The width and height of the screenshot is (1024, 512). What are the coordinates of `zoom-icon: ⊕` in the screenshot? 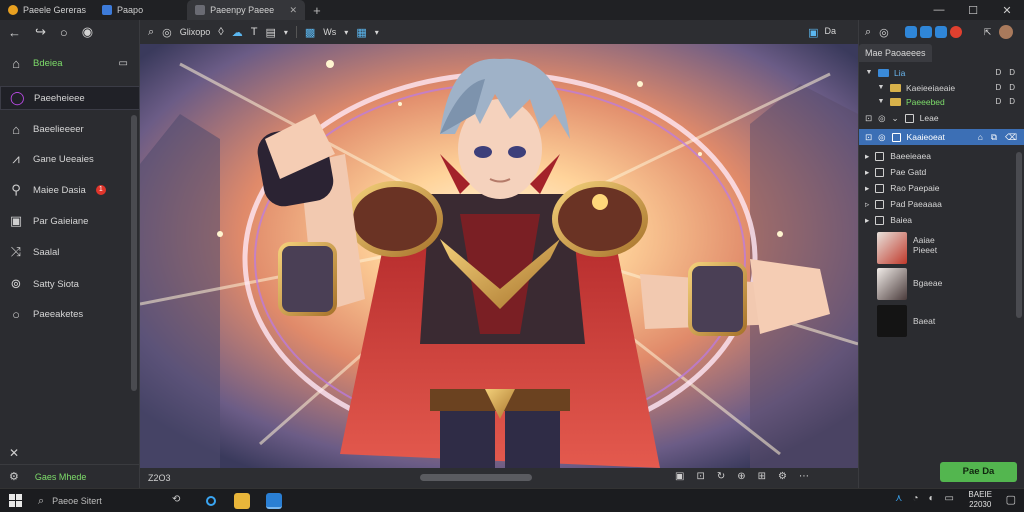 It's located at (741, 476).